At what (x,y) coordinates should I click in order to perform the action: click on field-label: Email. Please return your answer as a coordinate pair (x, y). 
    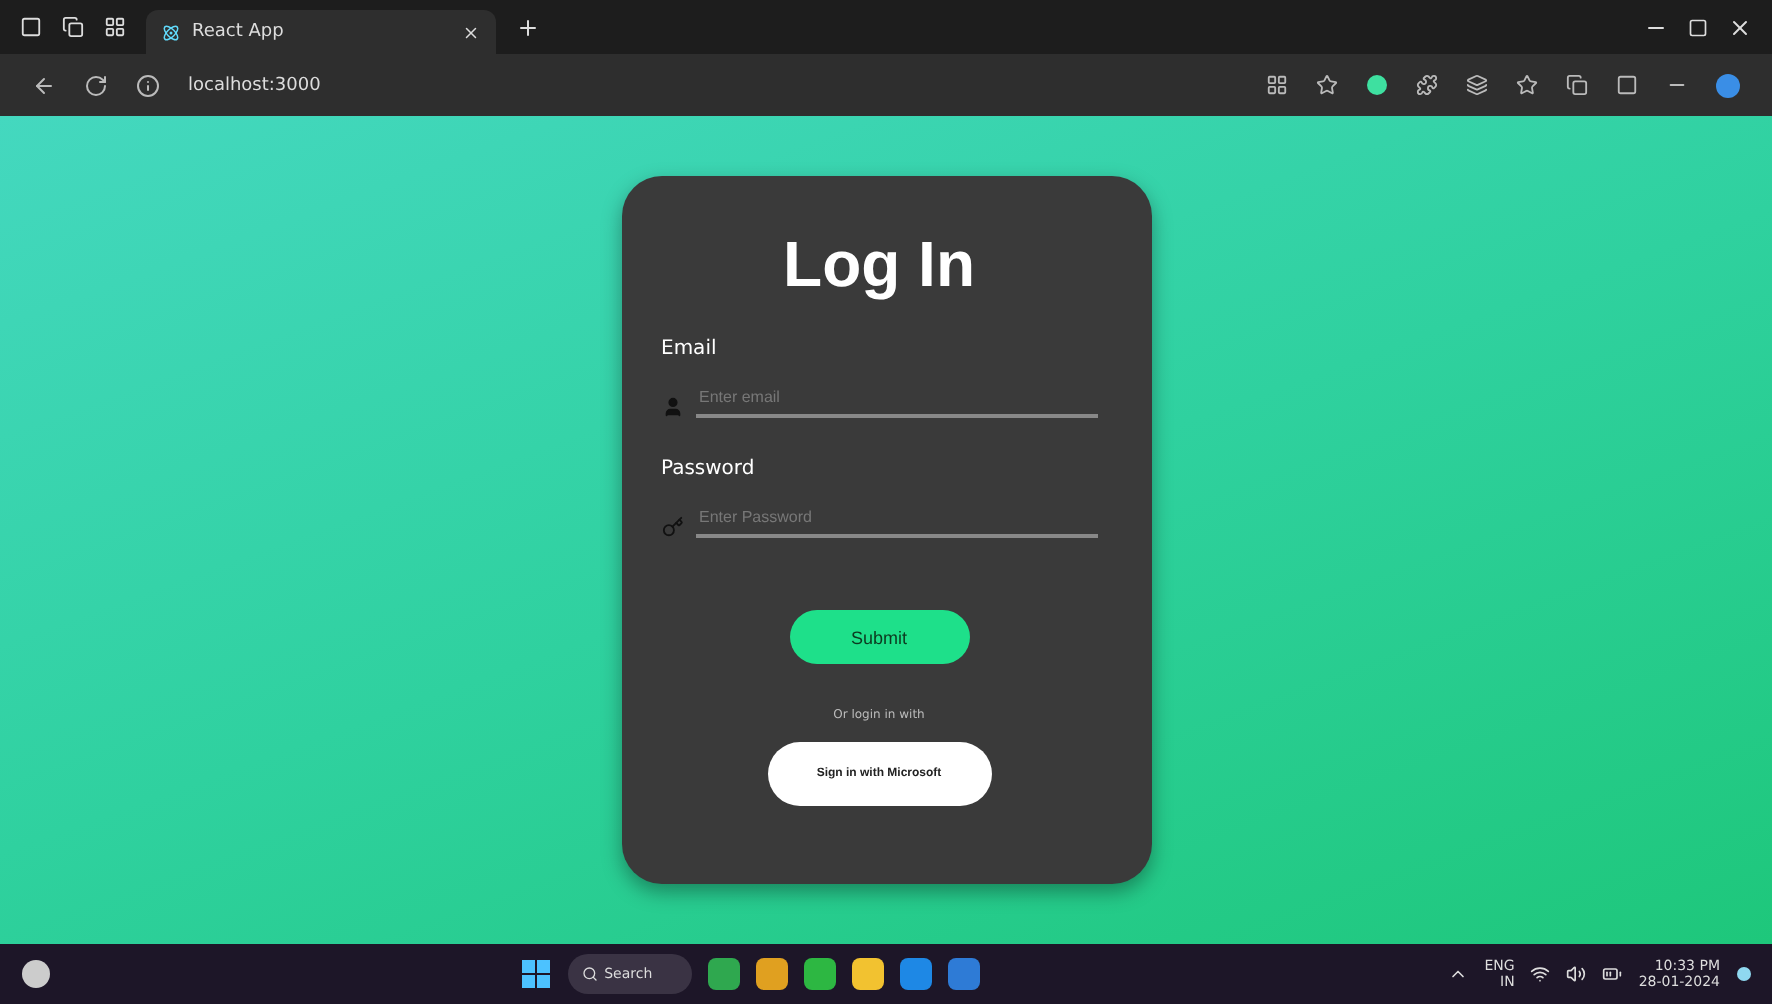
    Looking at the image, I should click on (690, 349).